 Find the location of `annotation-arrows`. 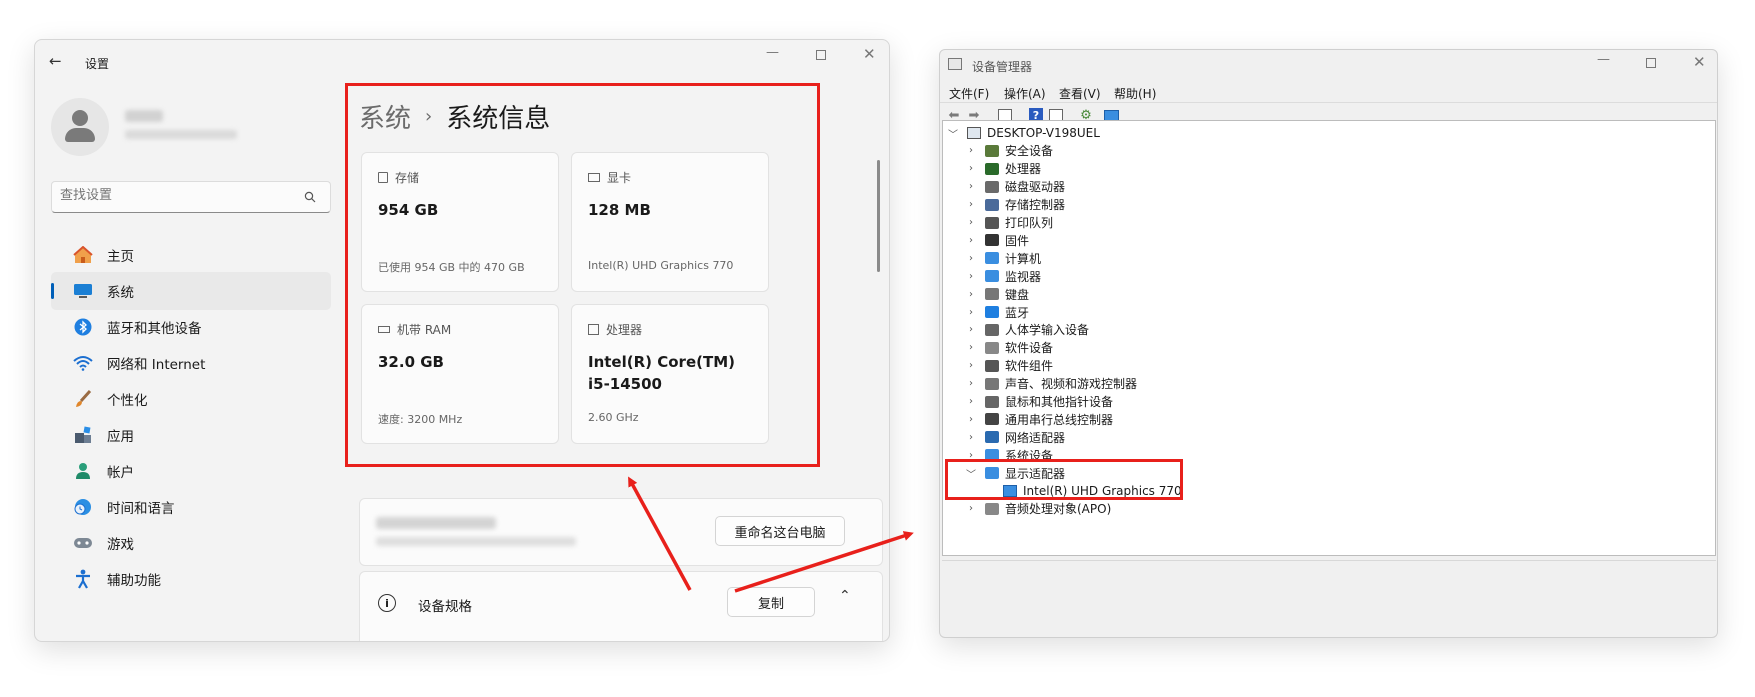

annotation-arrows is located at coordinates (771, 534).